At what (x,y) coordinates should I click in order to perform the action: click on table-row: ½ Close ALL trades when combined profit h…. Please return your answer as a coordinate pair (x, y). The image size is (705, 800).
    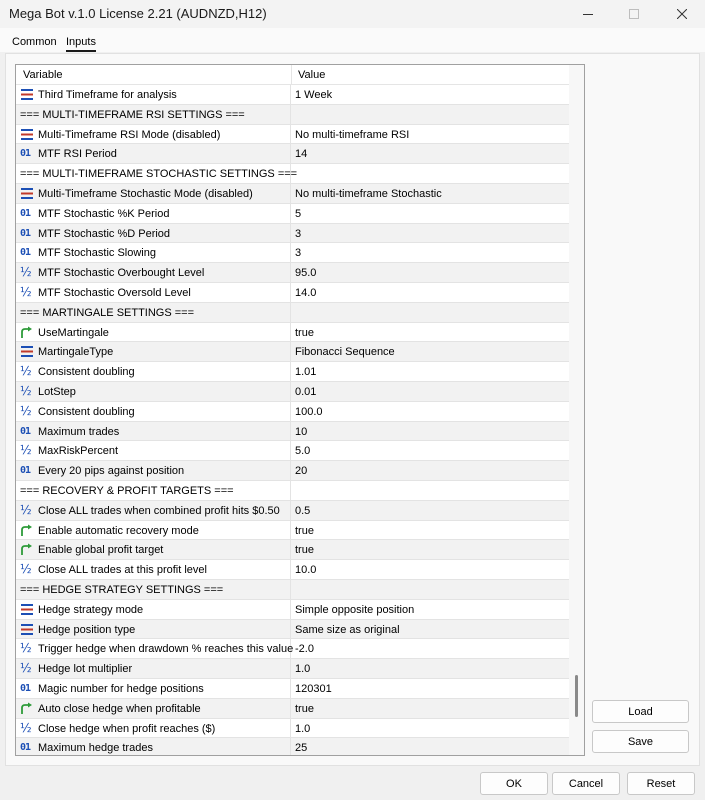
    Looking at the image, I should click on (292, 510).